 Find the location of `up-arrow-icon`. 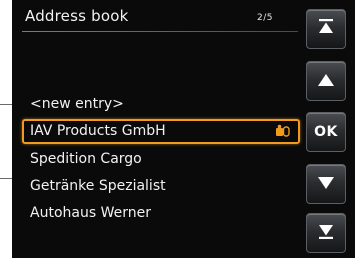

up-arrow-icon is located at coordinates (326, 81).